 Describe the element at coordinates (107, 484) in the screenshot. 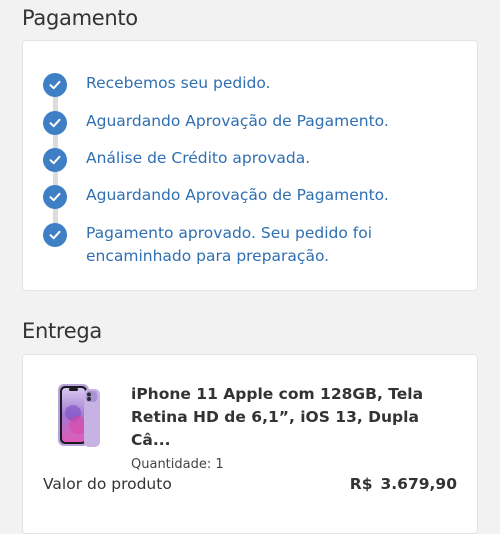

I see `total-label: Valor do produto` at that location.